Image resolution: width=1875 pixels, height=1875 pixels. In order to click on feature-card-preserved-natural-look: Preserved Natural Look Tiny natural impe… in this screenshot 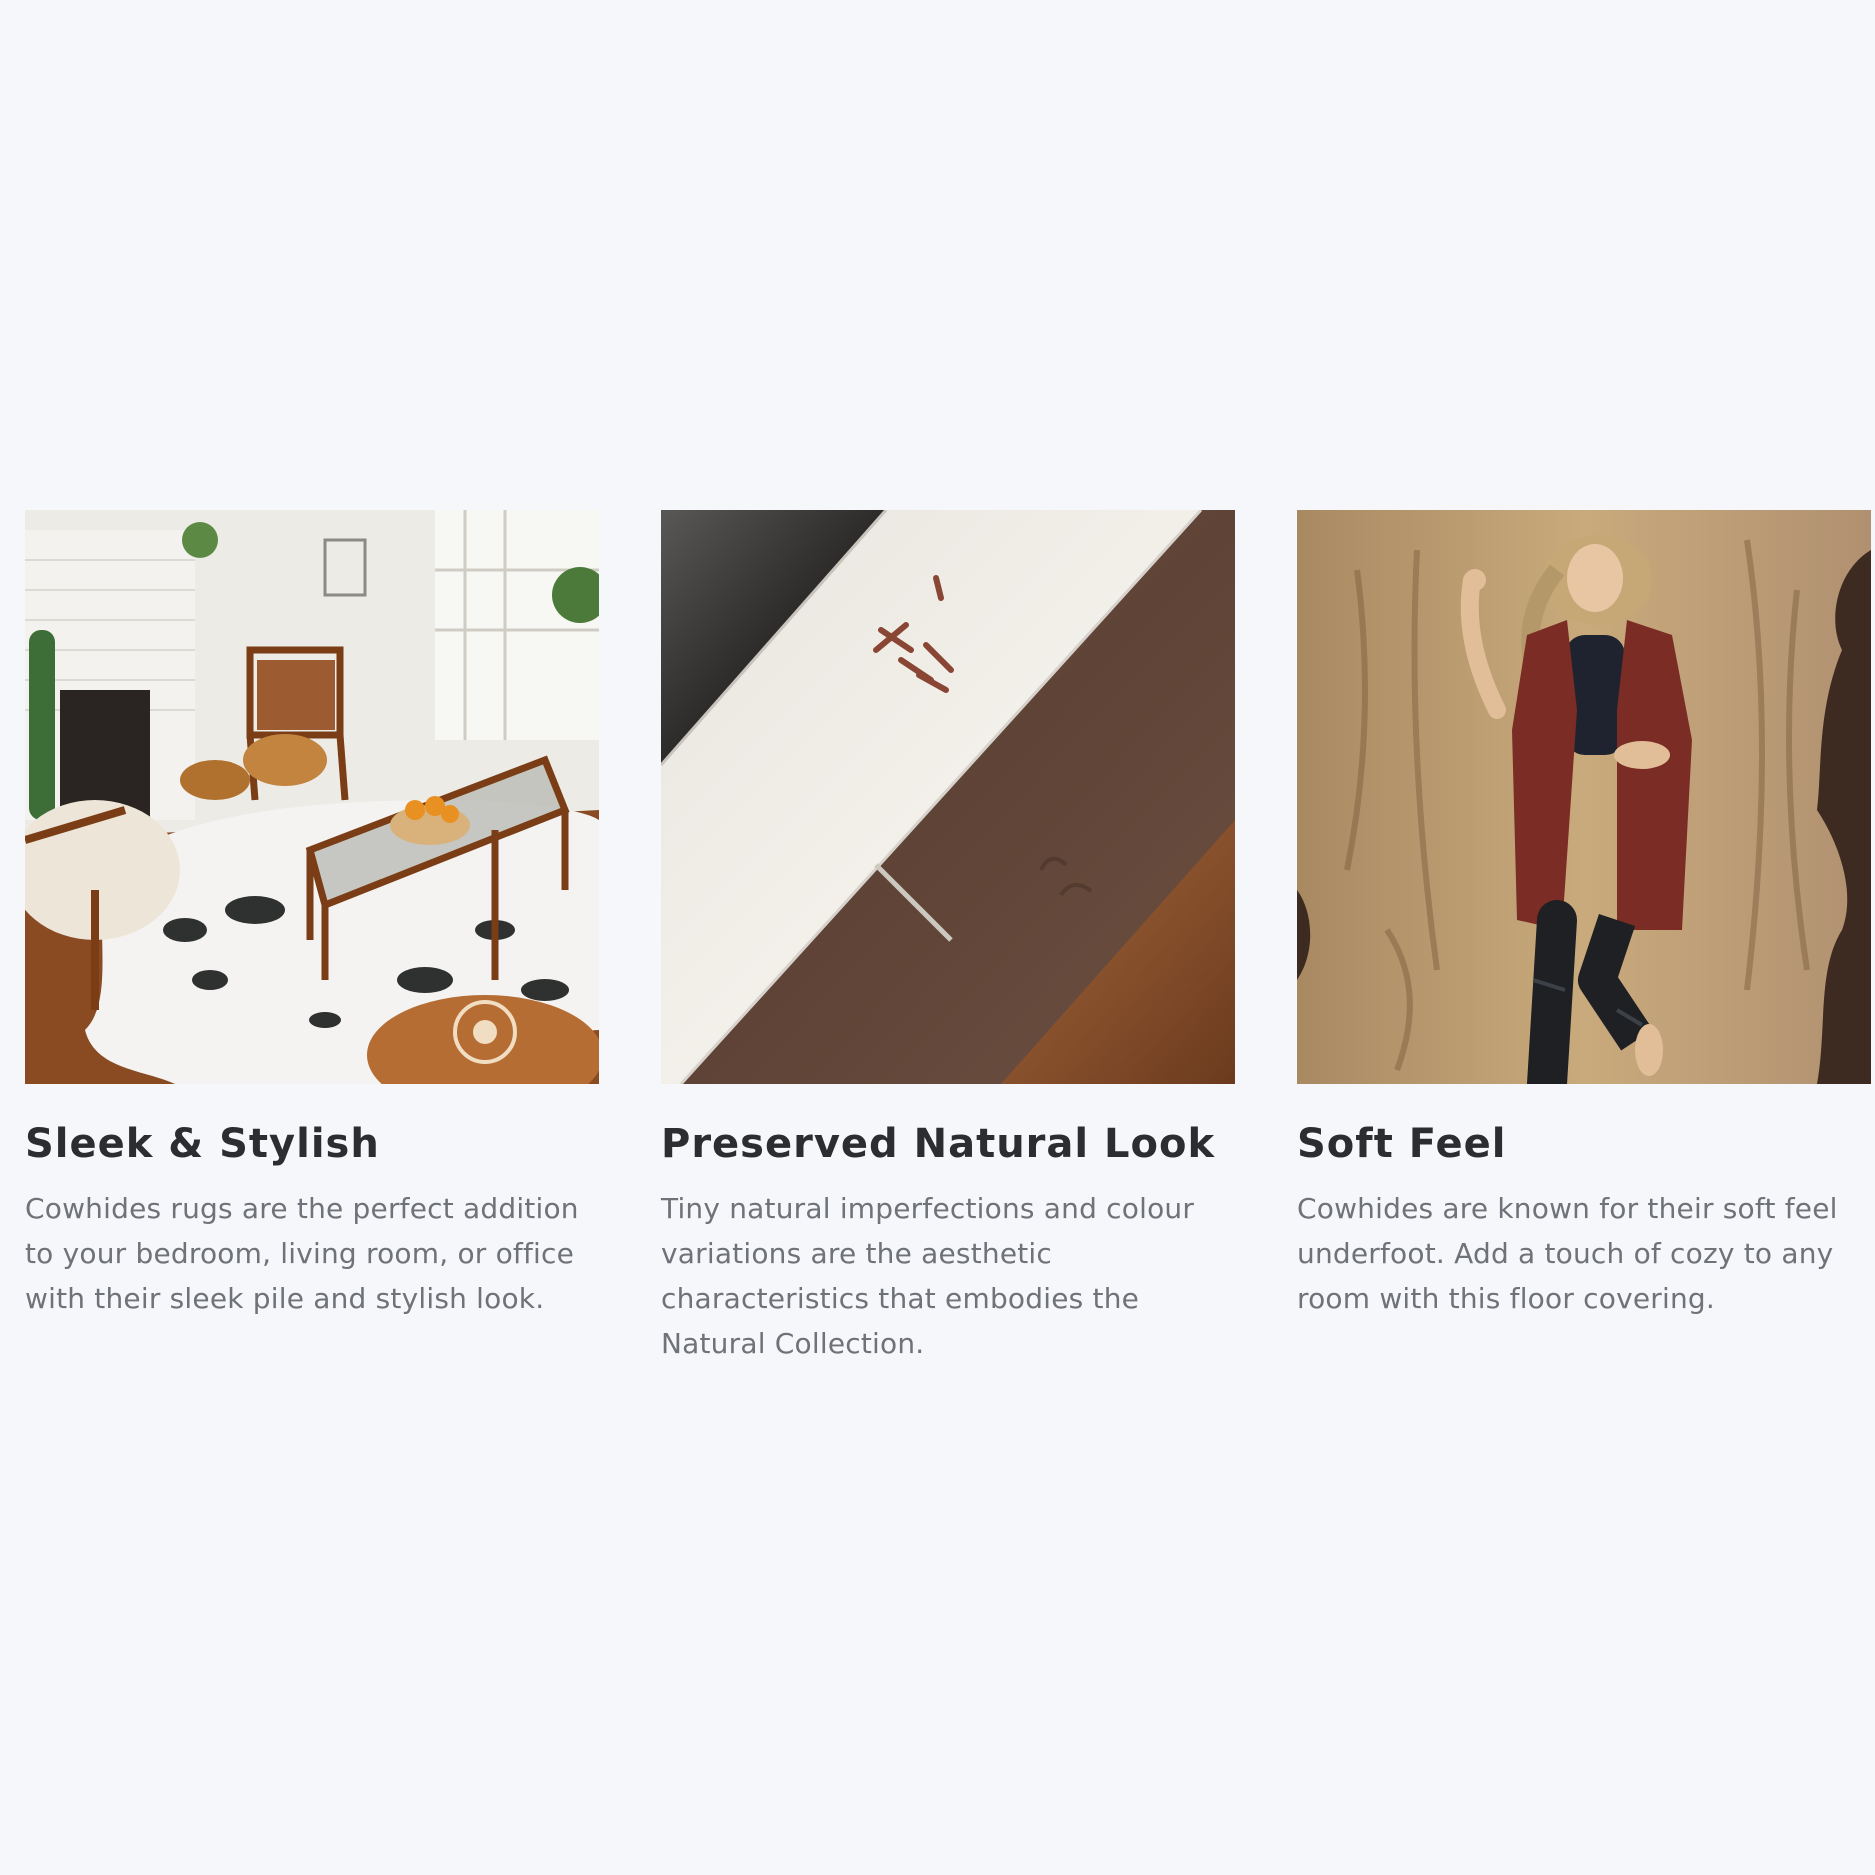, I will do `click(948, 938)`.